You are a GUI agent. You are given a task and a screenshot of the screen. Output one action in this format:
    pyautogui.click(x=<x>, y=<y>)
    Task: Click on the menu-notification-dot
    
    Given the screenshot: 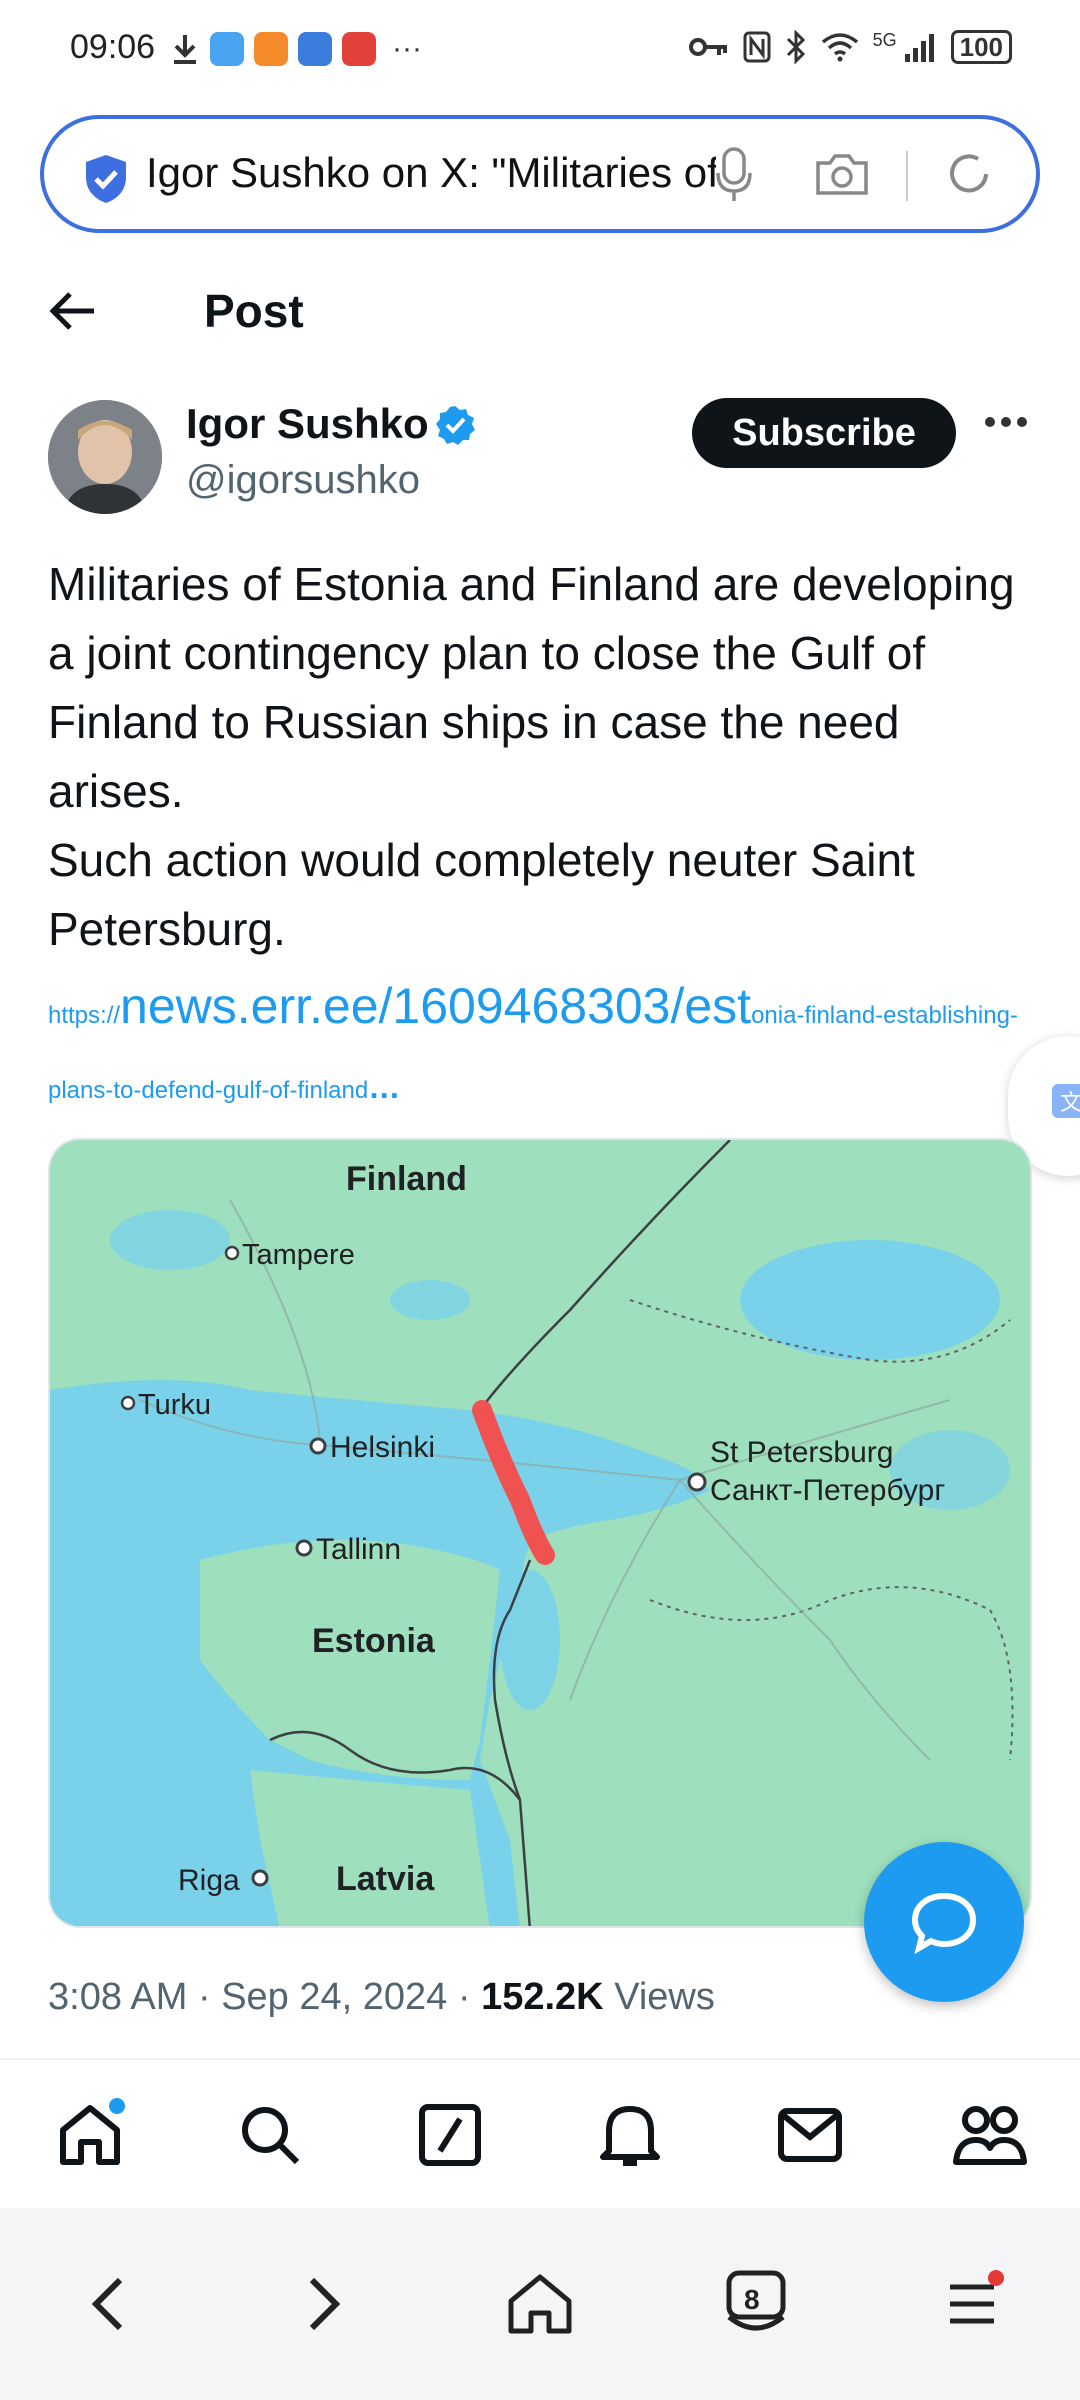 What is the action you would take?
    pyautogui.click(x=996, y=2278)
    